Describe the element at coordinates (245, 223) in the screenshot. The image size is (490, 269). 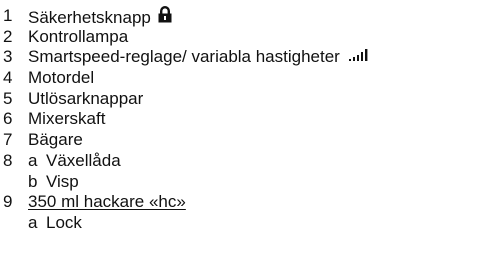
I see `list-item-9a: a Lock` at that location.